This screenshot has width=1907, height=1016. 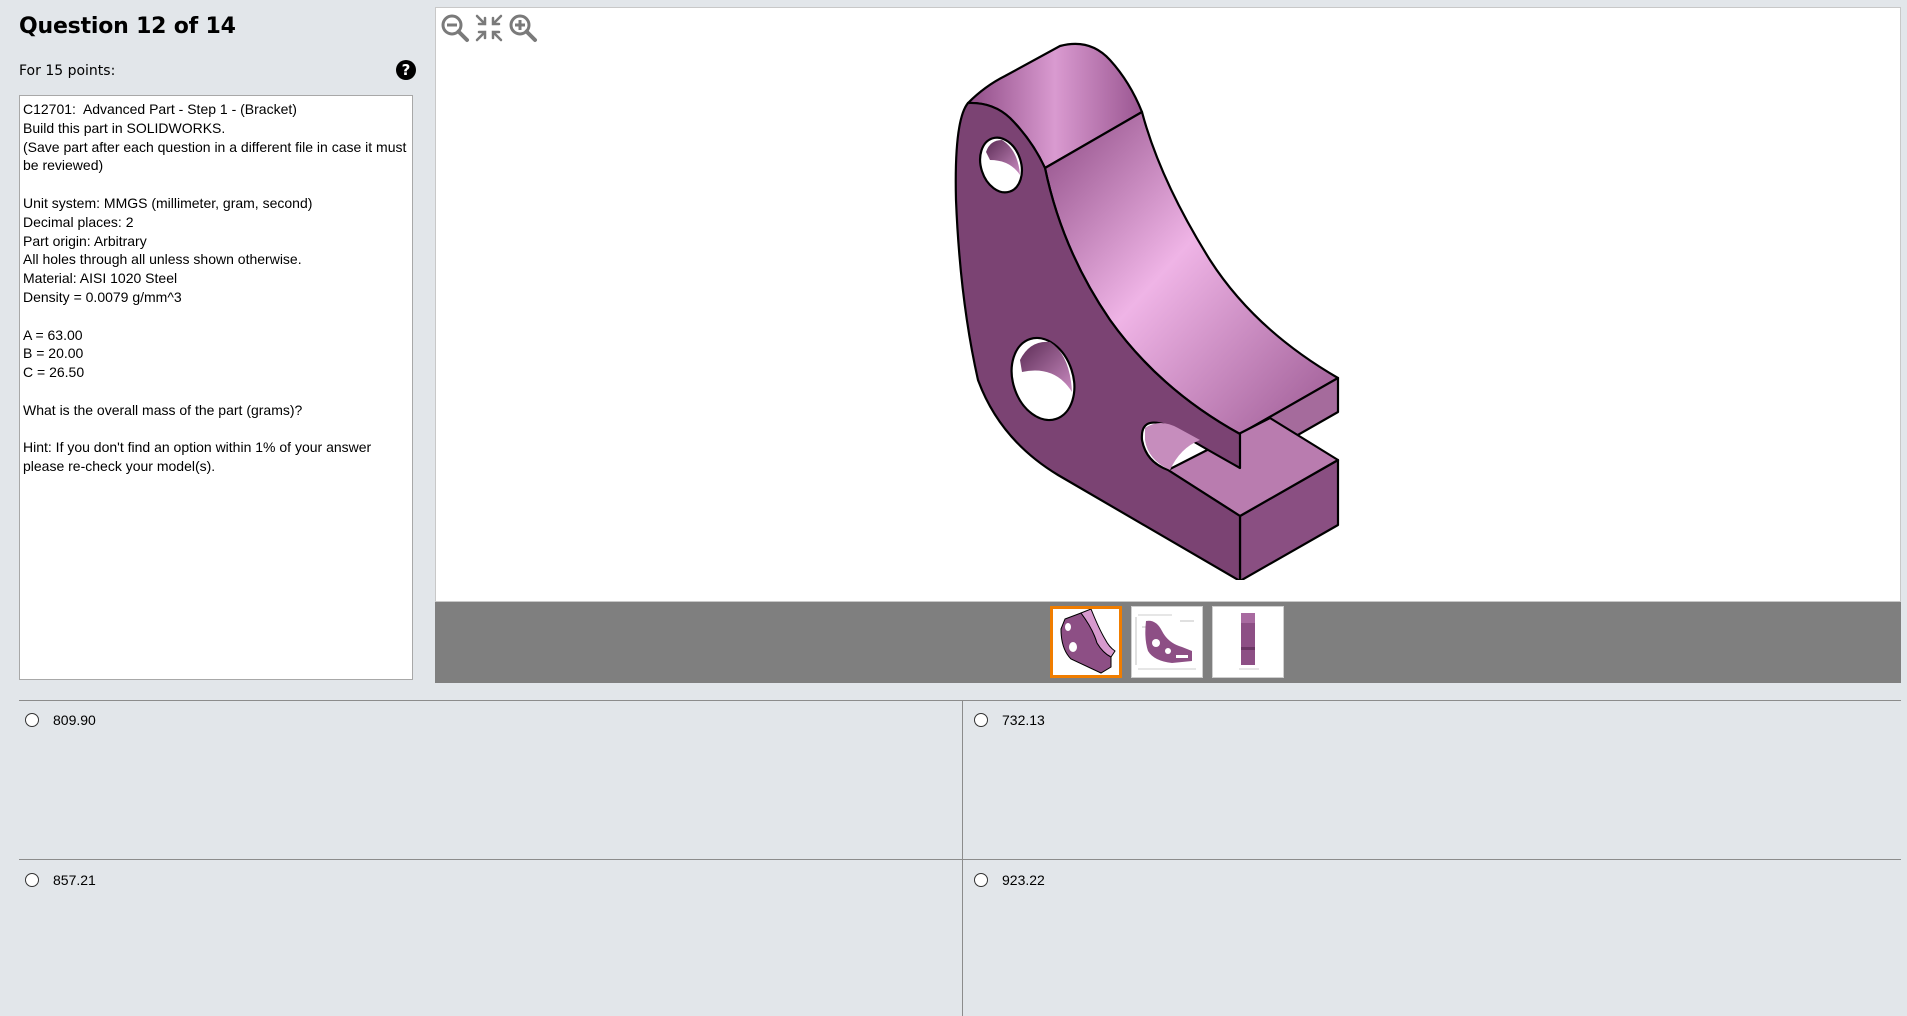 I want to click on thumbnail-part-image, so click(x=1088, y=641).